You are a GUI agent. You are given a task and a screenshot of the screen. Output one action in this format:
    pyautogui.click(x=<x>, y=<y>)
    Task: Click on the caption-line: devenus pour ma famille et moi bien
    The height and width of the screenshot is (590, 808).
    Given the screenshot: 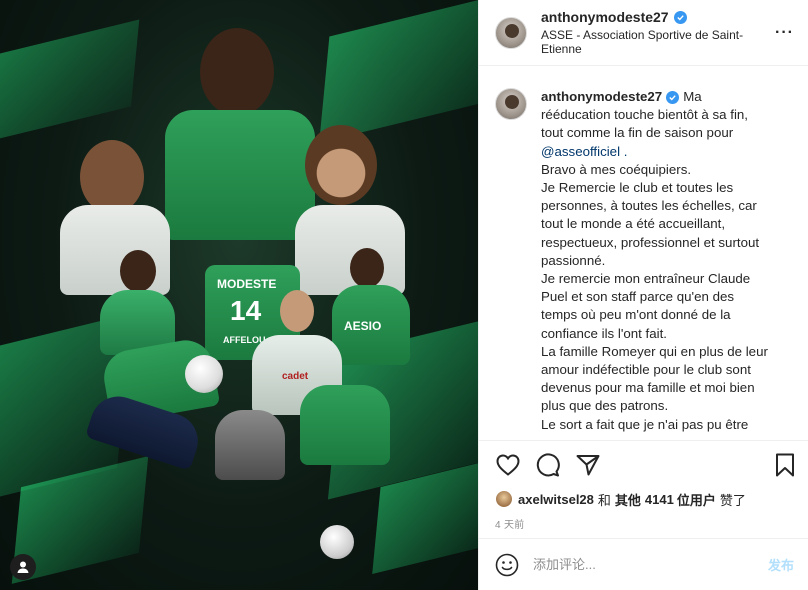 What is the action you would take?
    pyautogui.click(x=648, y=388)
    